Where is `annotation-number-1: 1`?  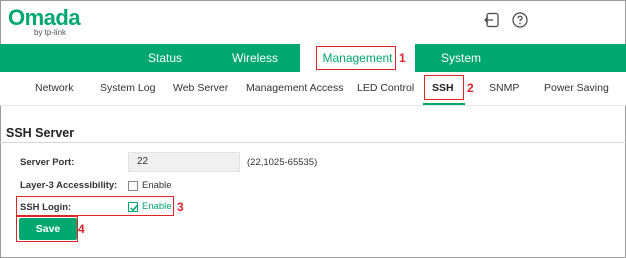 annotation-number-1: 1 is located at coordinates (402, 58).